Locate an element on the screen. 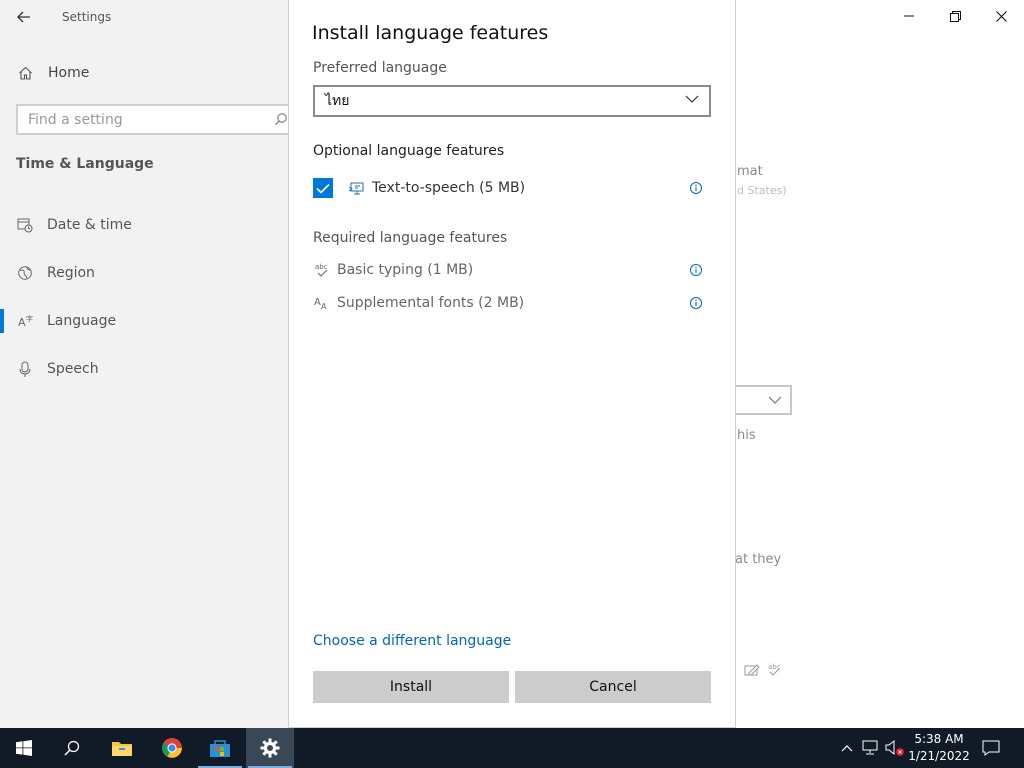  volume-muted-icon is located at coordinates (894, 747).